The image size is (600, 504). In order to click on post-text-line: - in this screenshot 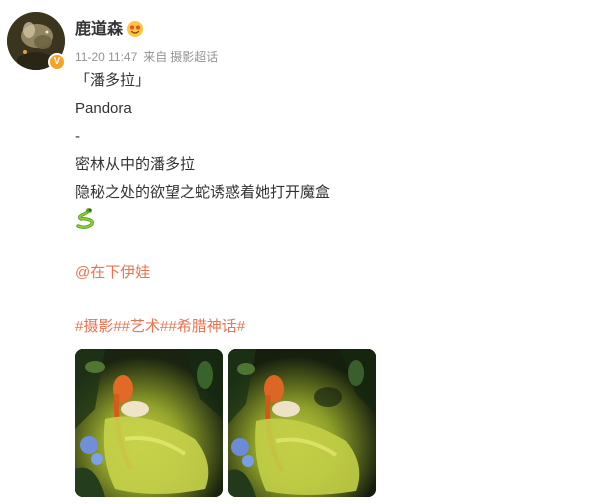, I will do `click(77, 136)`.